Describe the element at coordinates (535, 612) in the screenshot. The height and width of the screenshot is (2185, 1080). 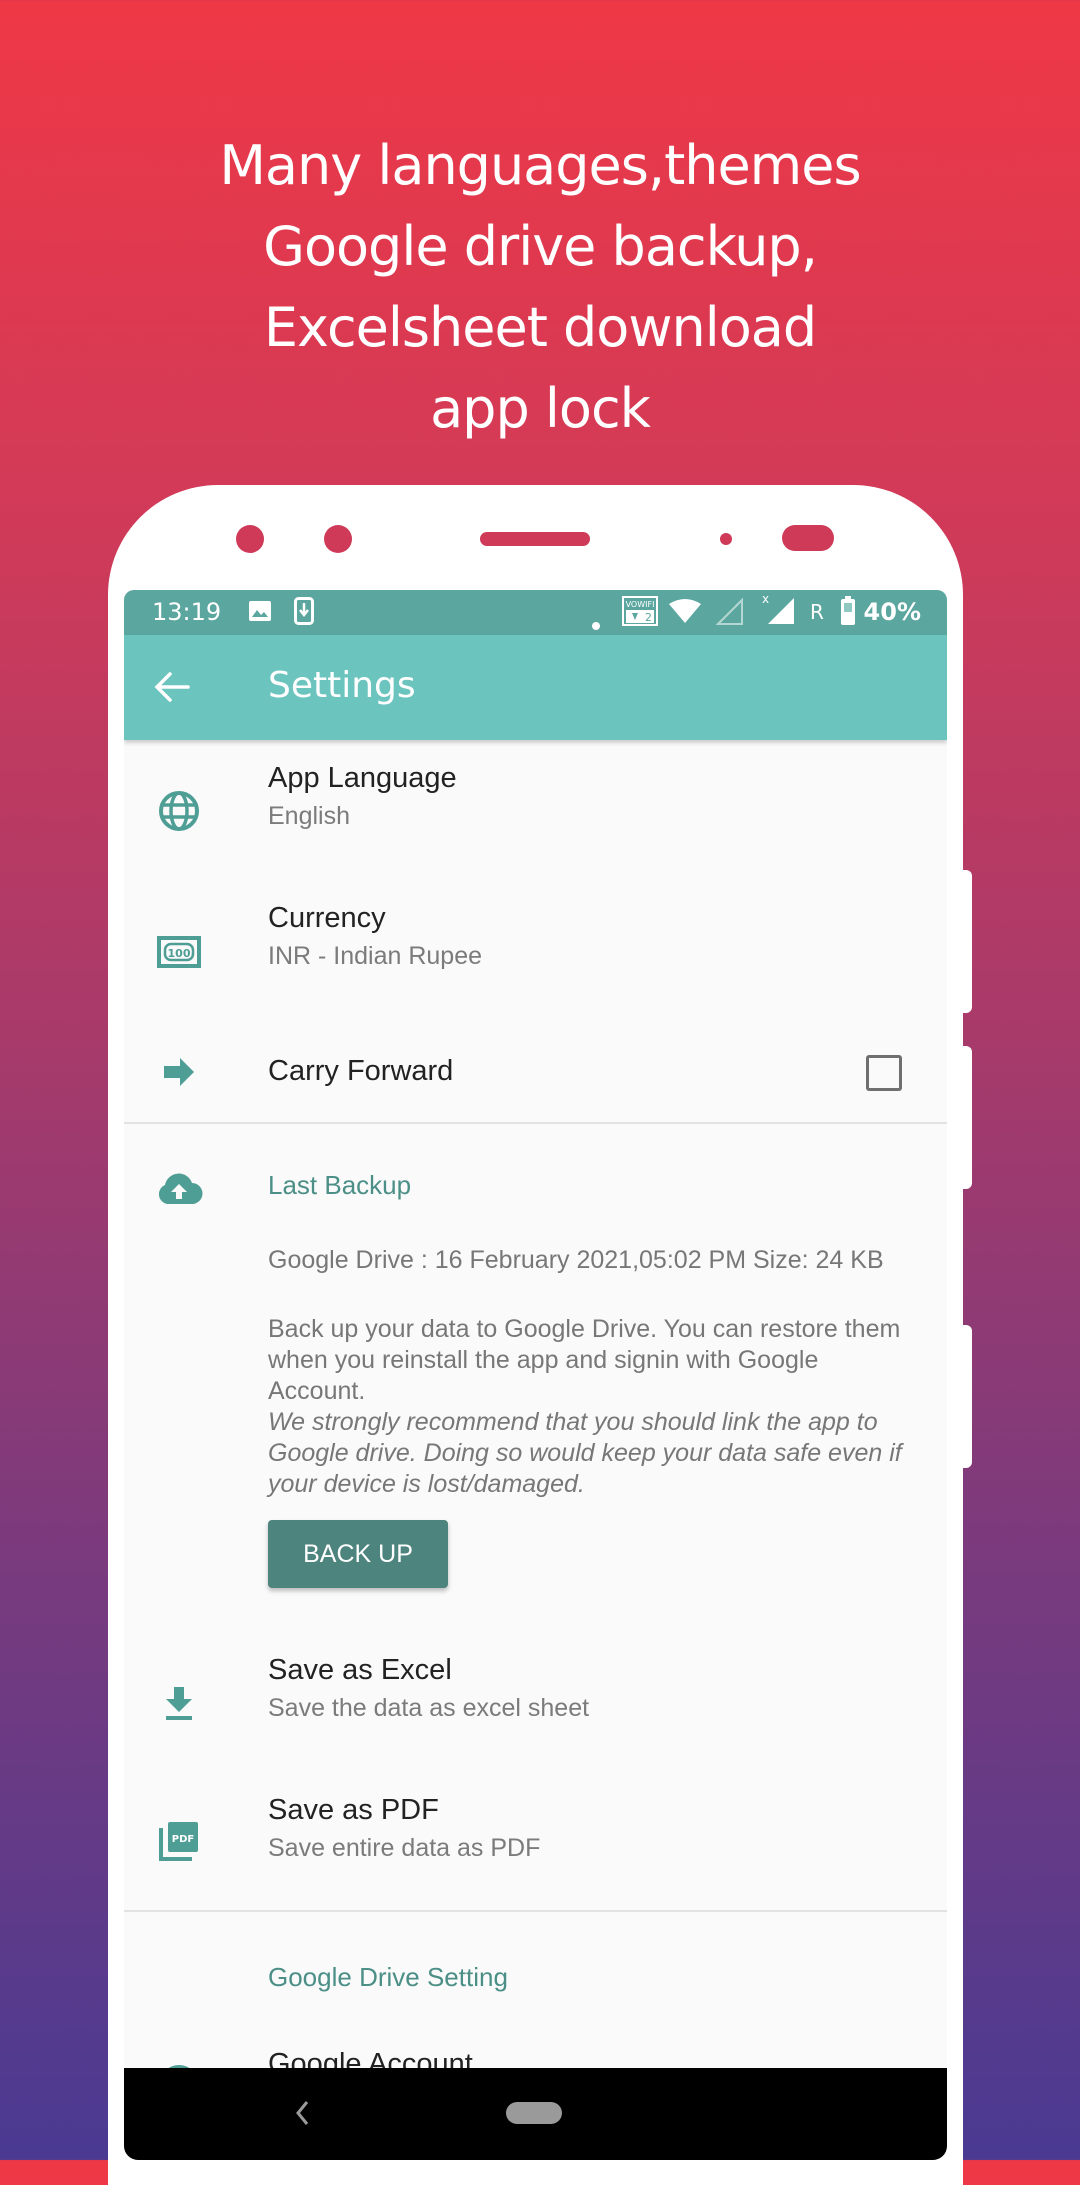
I see `status-bar: 13:19 VOWIFI 2 x R 40%` at that location.